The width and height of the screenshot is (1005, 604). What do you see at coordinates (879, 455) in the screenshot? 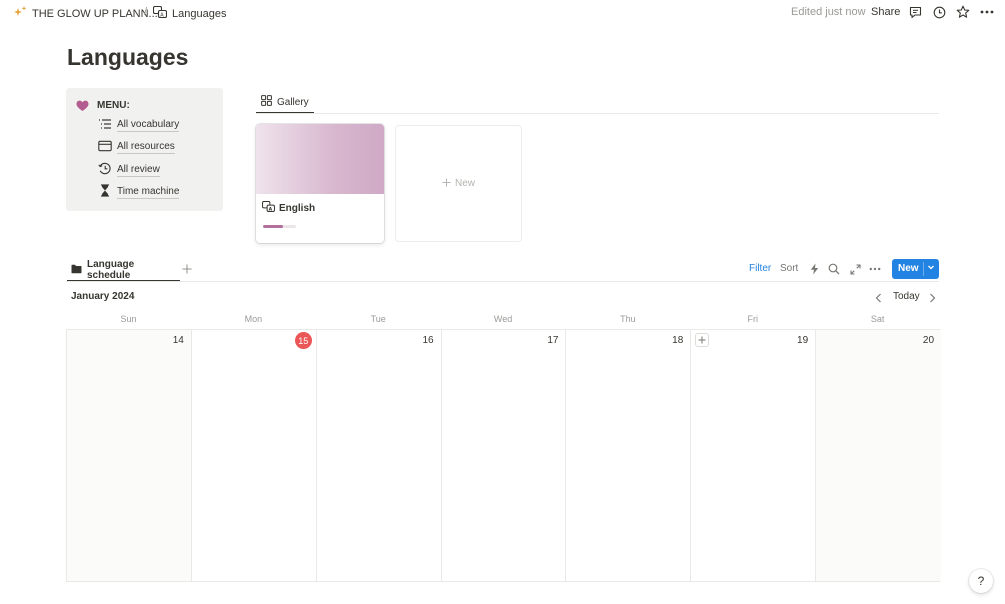
I see `calendar-day-cell: 20` at bounding box center [879, 455].